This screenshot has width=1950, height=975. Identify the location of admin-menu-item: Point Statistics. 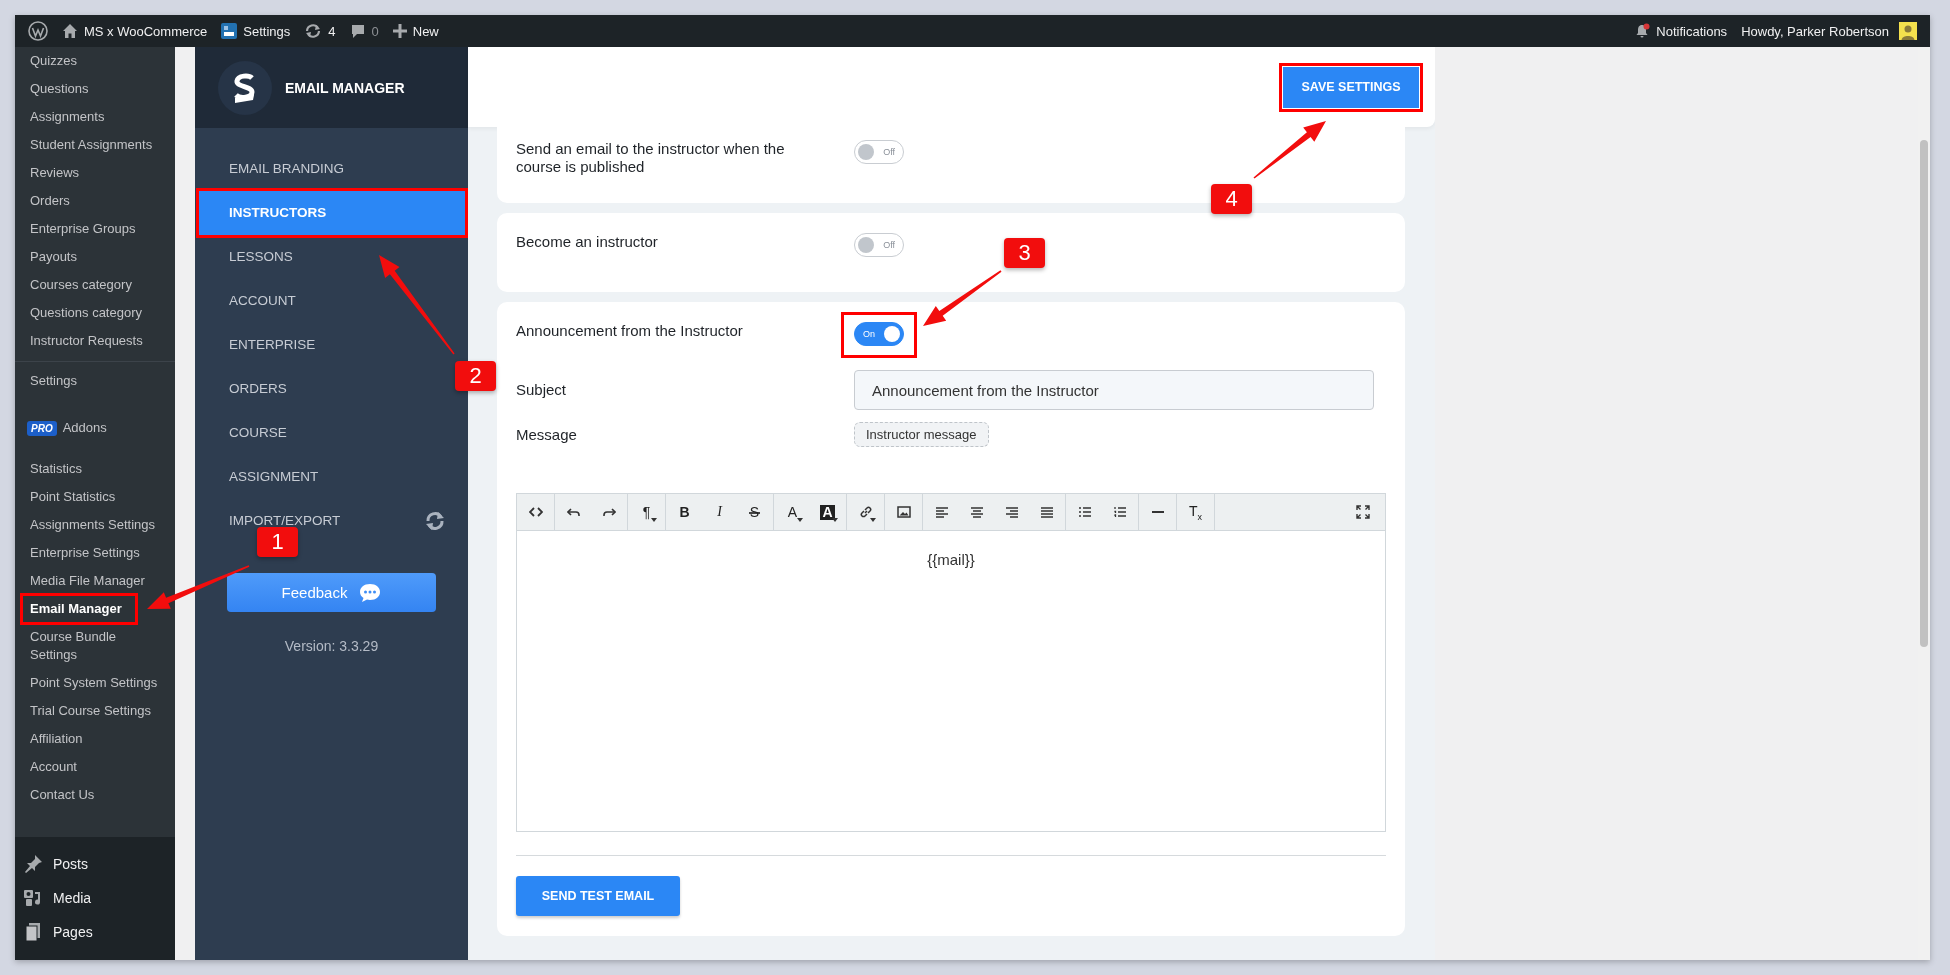
(95, 497).